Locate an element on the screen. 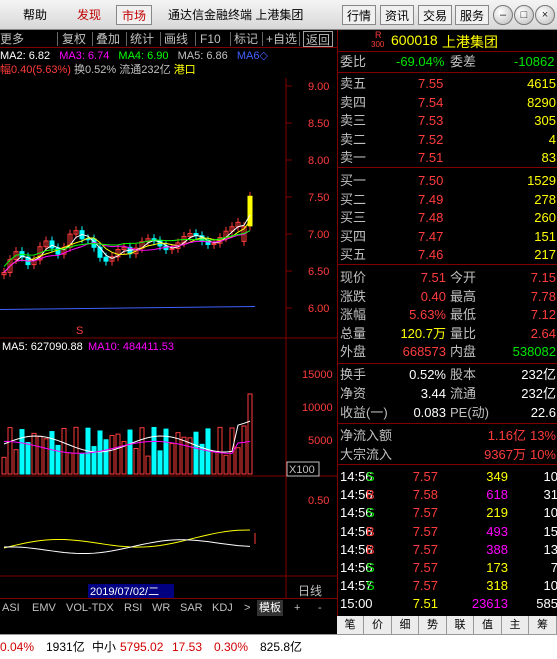 This screenshot has height=659, width=557. vol-ma10-value: MA10: 484411.53 is located at coordinates (131, 347).